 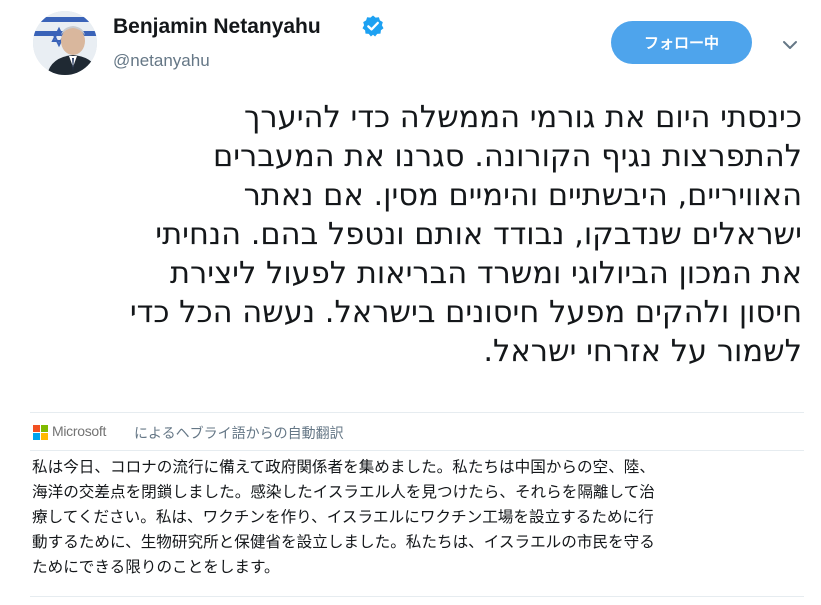 What do you see at coordinates (373, 26) in the screenshot?
I see `verified-badge-icon` at bounding box center [373, 26].